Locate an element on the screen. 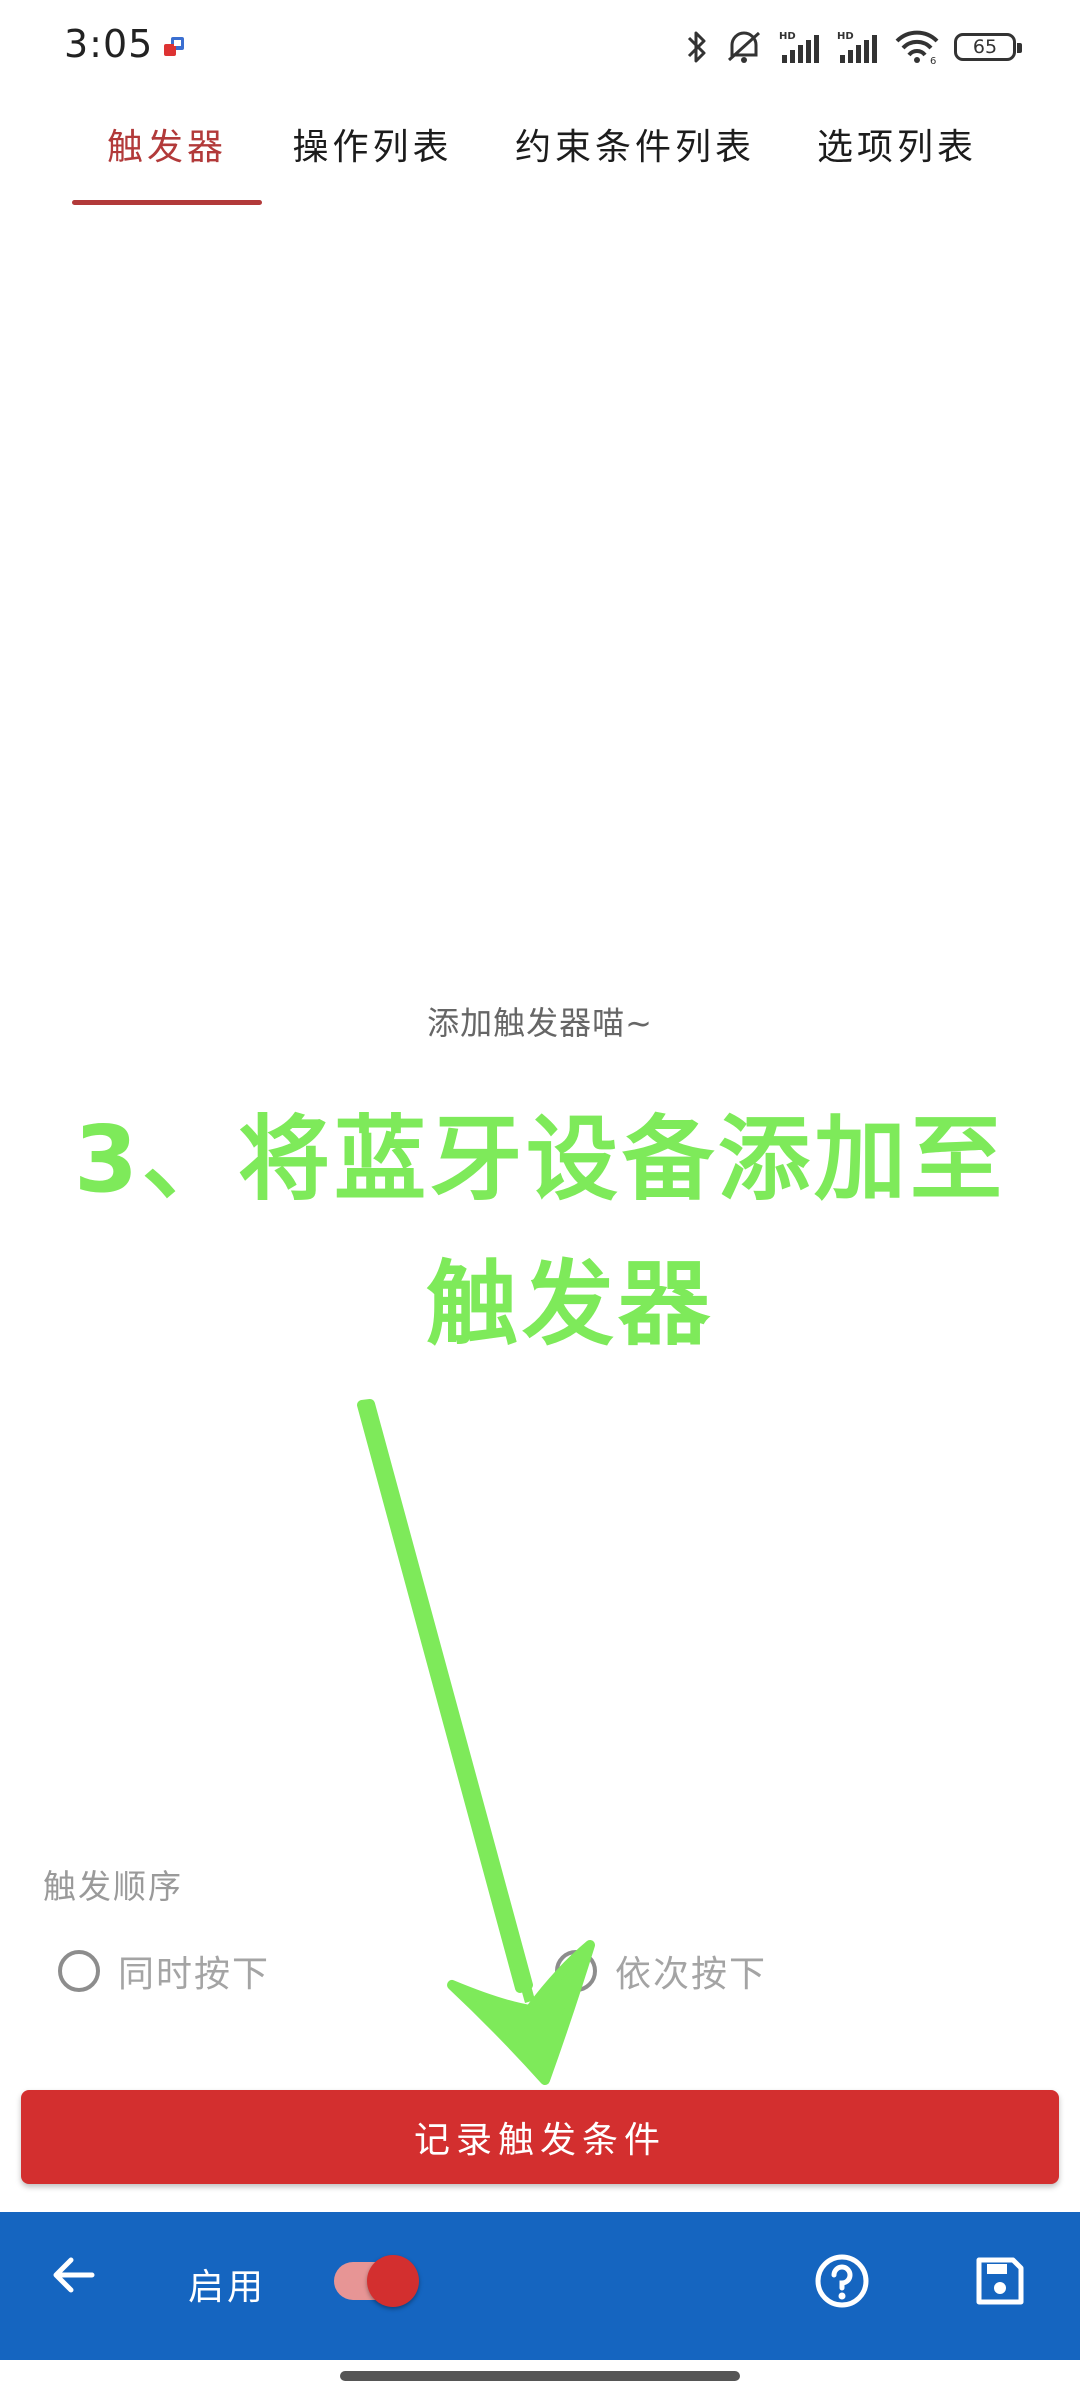 The height and width of the screenshot is (2400, 1080). empty-state-text: 添加触发器喵~ is located at coordinates (540, 1023).